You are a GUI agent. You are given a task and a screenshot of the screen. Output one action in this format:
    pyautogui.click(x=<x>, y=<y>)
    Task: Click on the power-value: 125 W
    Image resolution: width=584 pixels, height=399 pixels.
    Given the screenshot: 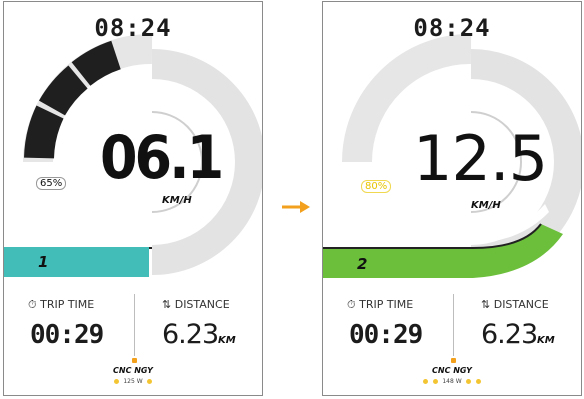 What is the action you would take?
    pyautogui.click(x=133, y=381)
    